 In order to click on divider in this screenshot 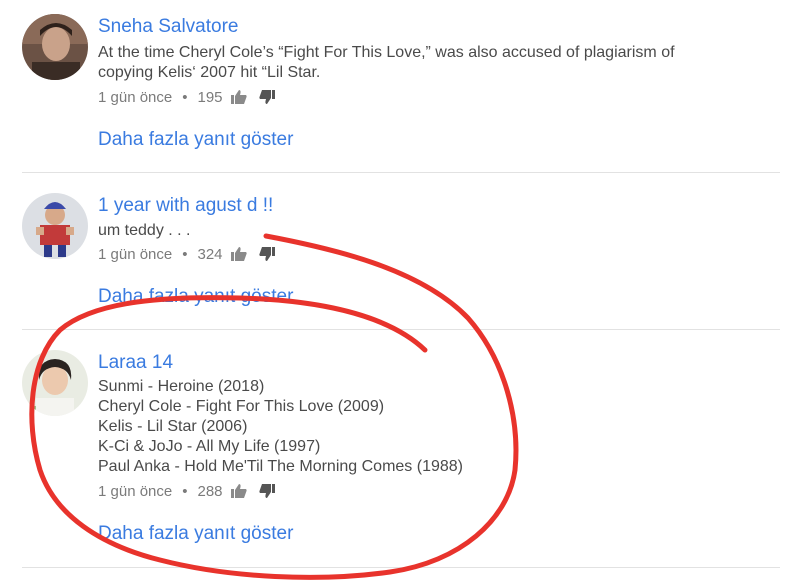, I will do `click(401, 567)`.